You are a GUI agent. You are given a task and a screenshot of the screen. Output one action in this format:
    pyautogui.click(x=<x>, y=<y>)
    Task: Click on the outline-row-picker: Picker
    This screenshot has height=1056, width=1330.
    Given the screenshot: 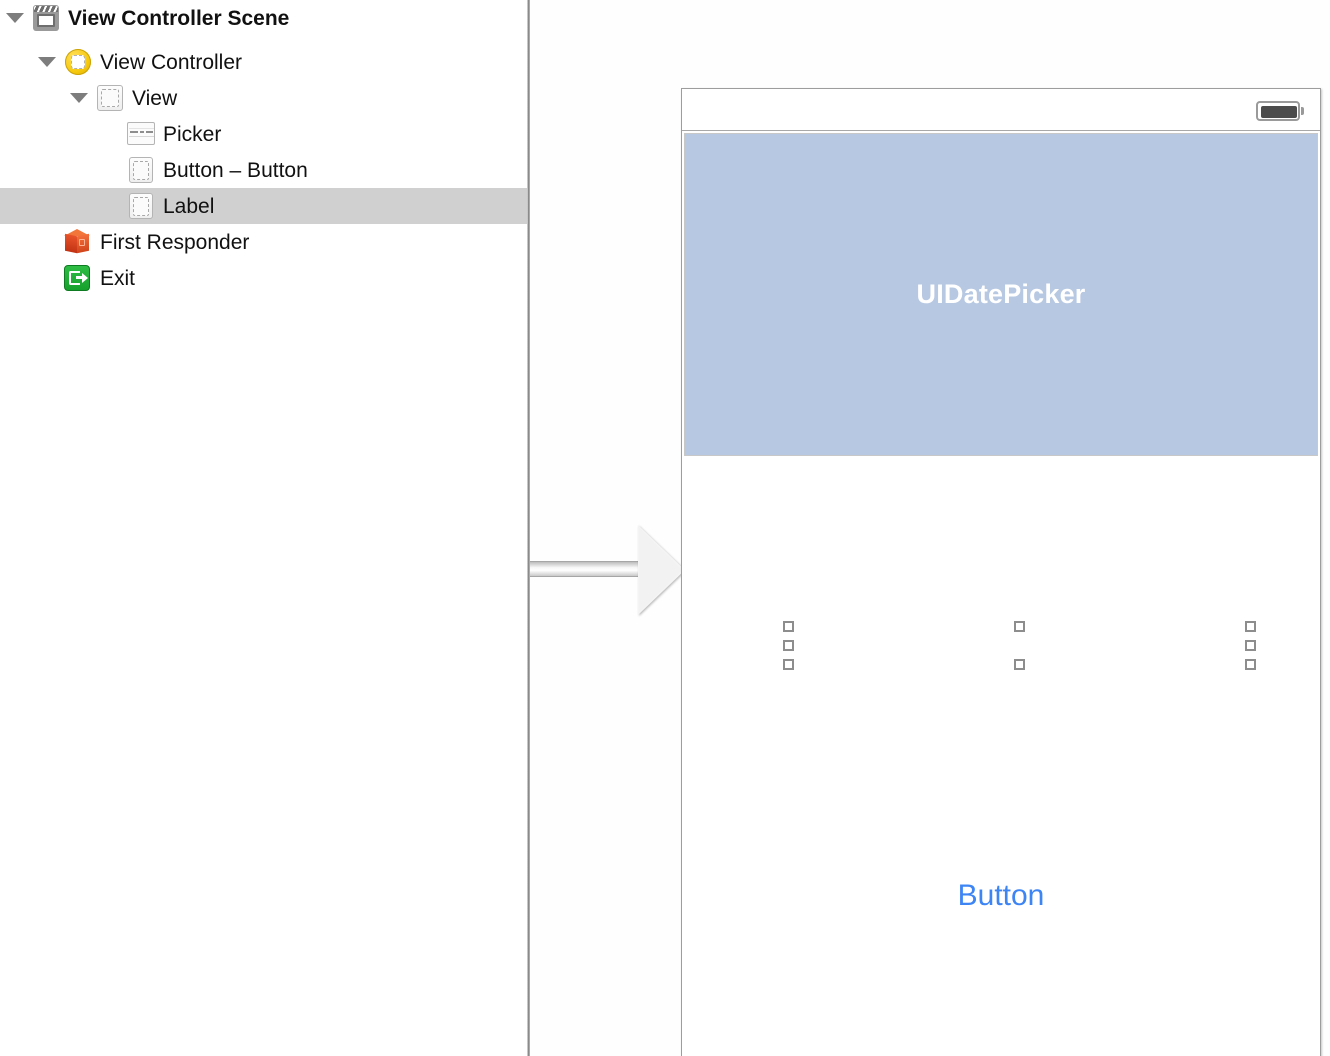 What is the action you would take?
    pyautogui.click(x=263, y=134)
    